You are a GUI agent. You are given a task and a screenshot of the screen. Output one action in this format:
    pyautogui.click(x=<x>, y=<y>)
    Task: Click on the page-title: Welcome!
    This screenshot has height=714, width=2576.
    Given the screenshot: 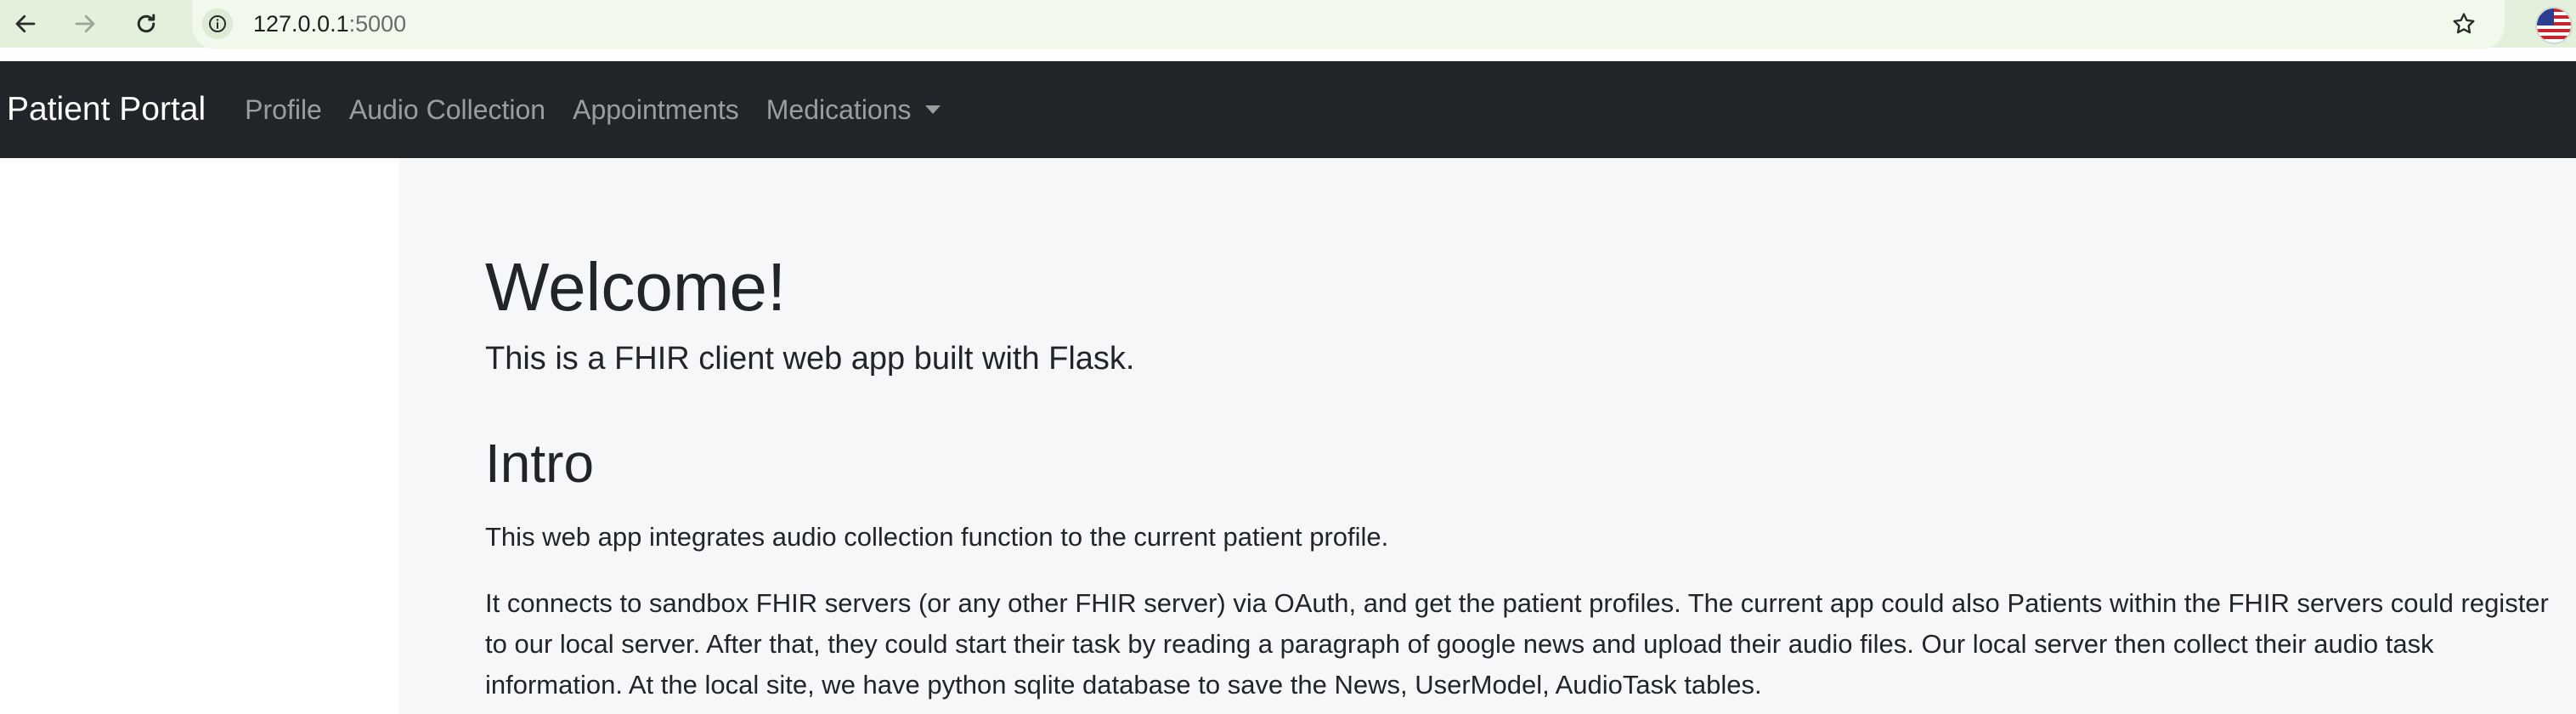 What is the action you would take?
    pyautogui.click(x=636, y=287)
    